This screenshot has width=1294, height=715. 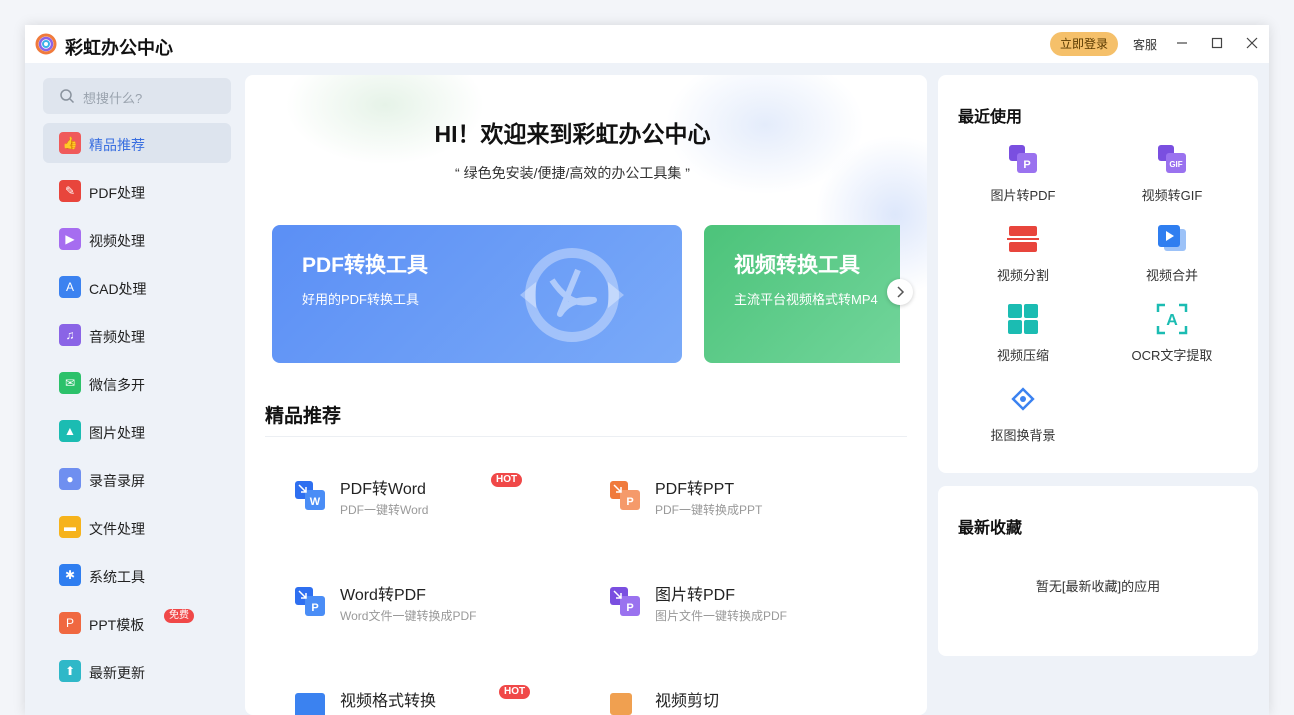 I want to click on tool-desc: PDF一键转换成PPT, so click(x=709, y=510).